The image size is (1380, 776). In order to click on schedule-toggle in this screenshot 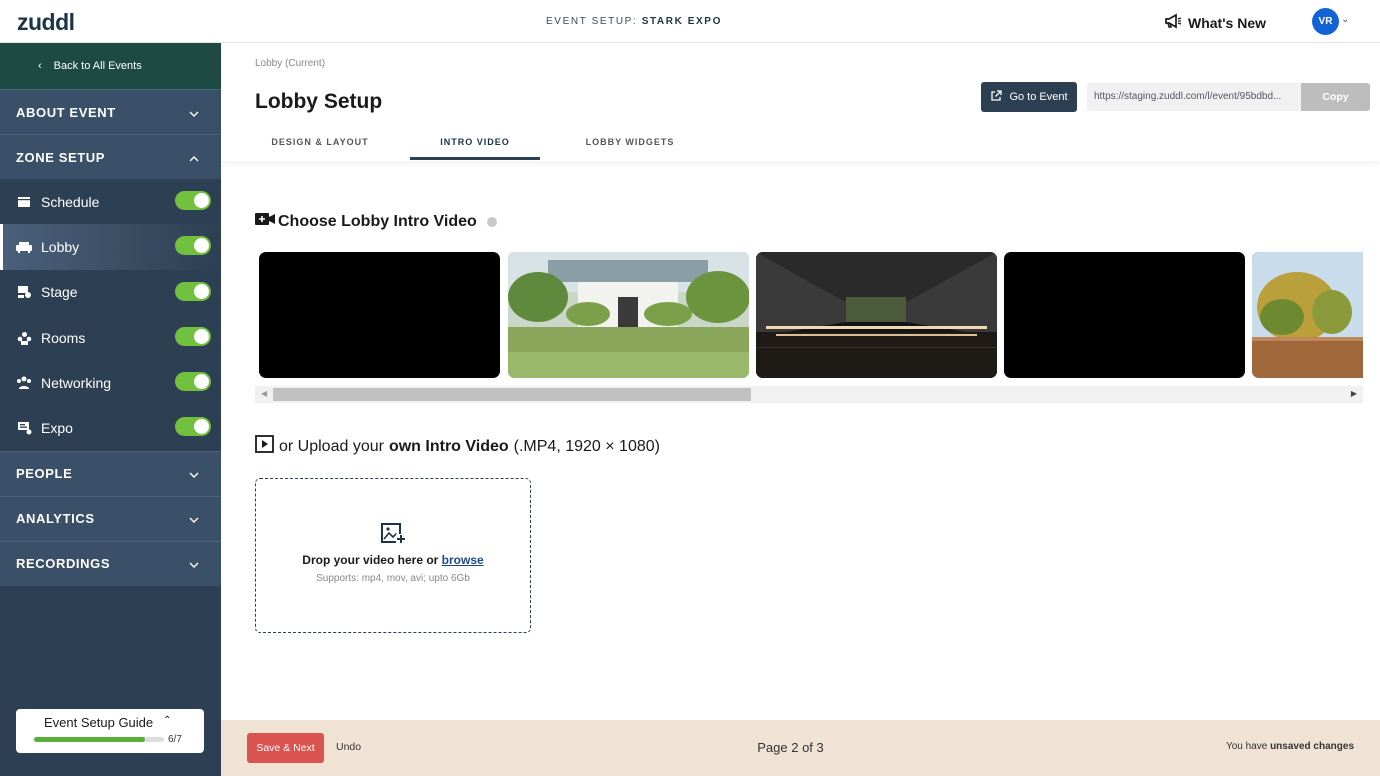, I will do `click(193, 200)`.